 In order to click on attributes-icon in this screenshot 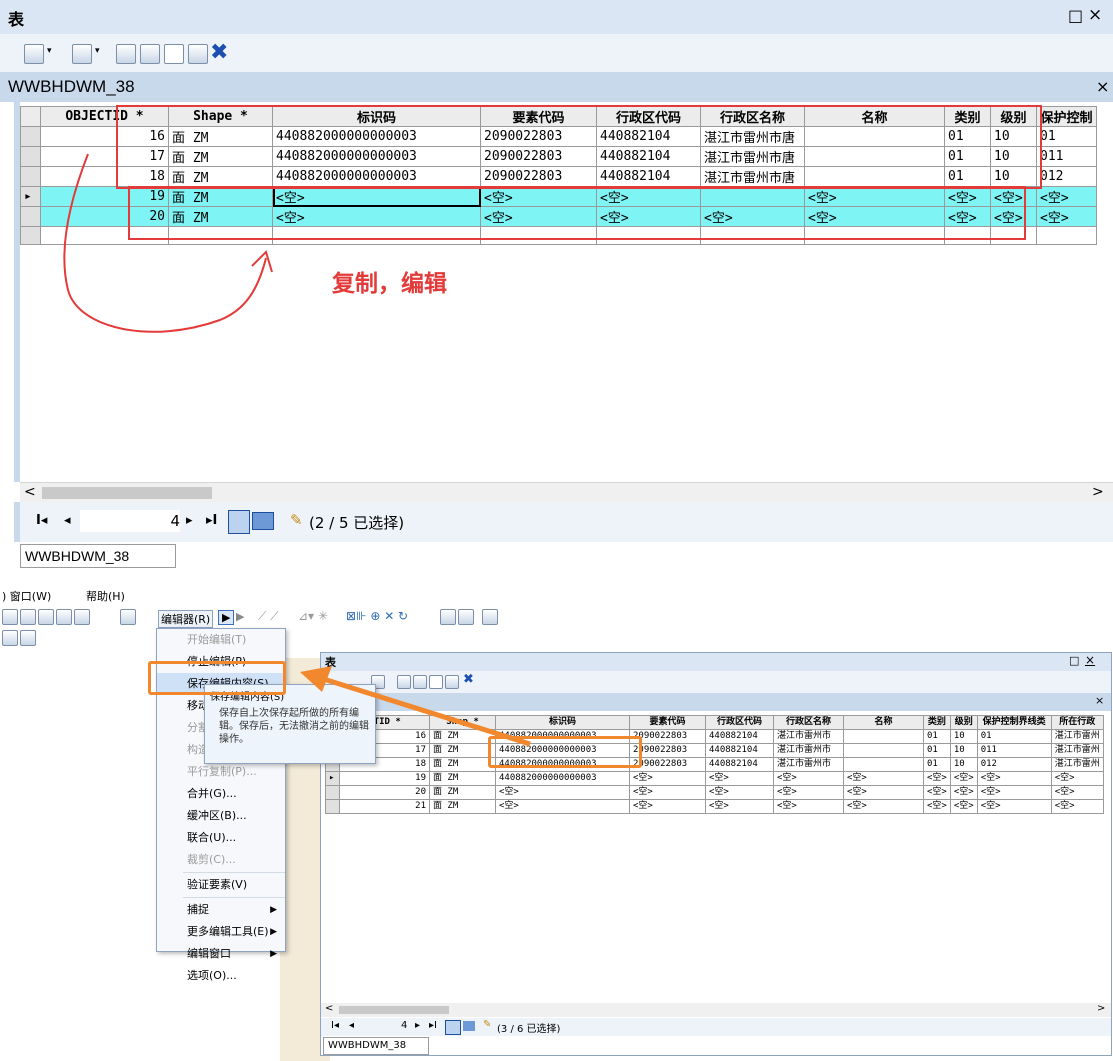, I will do `click(448, 617)`.